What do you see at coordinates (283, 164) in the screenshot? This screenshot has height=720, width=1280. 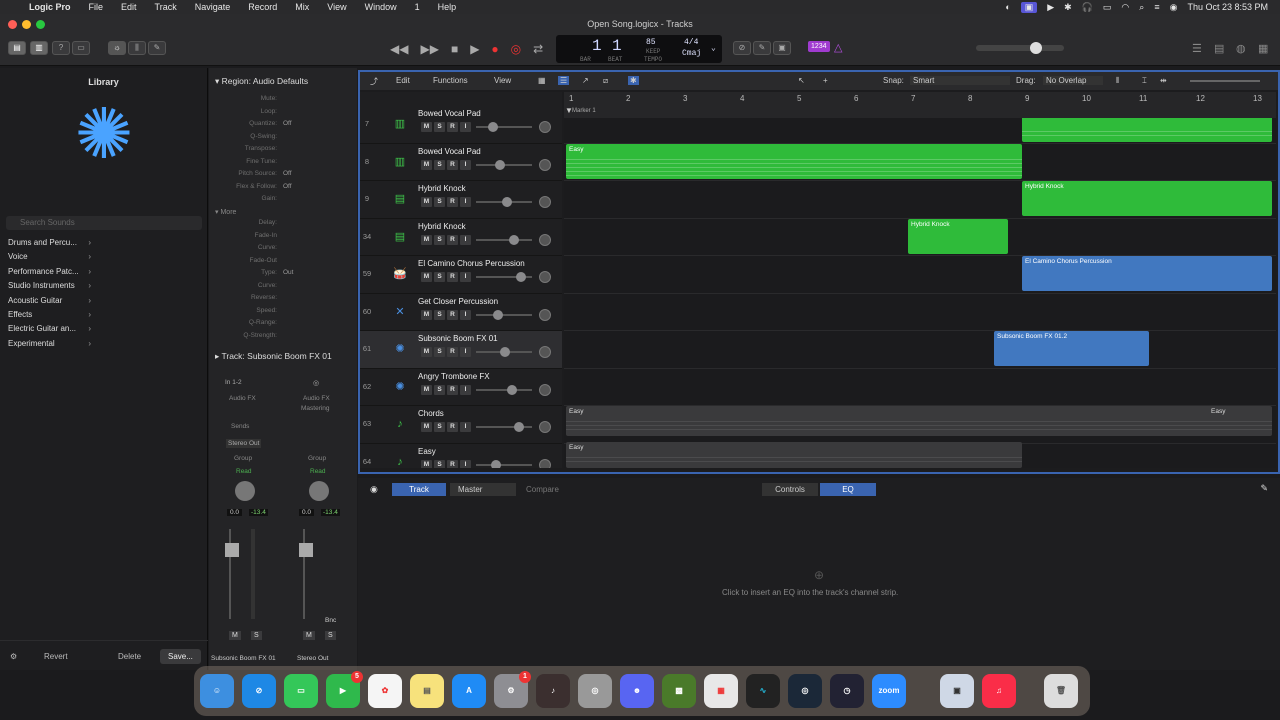 I see `inspector-param-row: Fine Tune:` at bounding box center [283, 164].